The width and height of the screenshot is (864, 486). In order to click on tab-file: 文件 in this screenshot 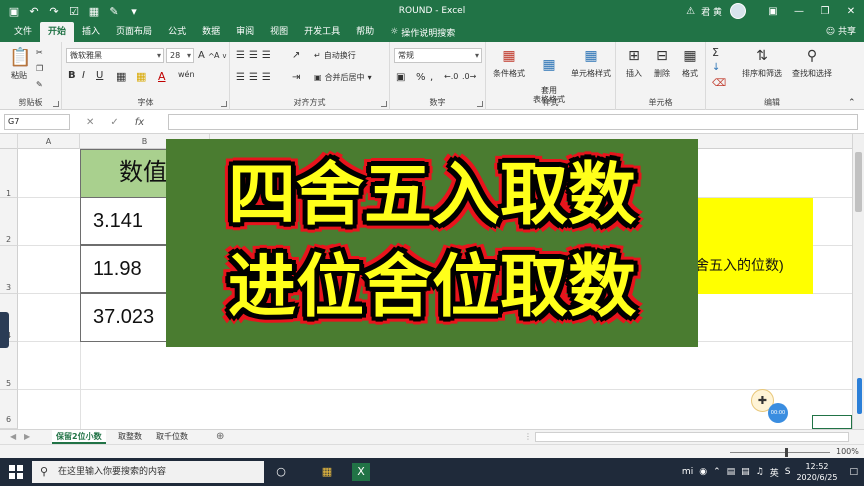, I will do `click(23, 32)`.